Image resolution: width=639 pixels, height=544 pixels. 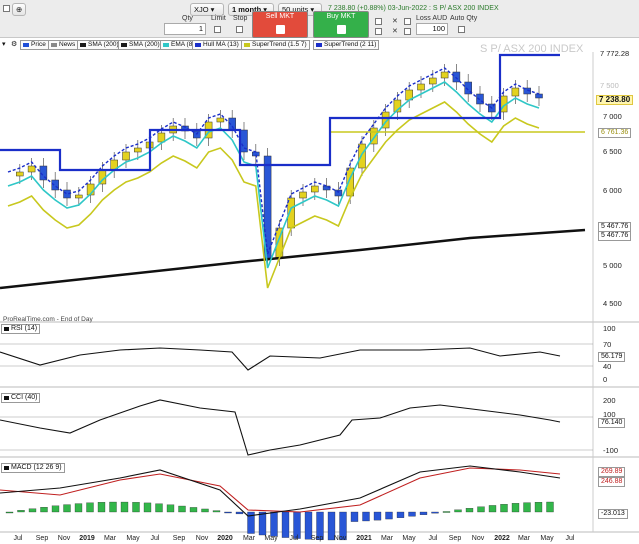 I want to click on sma-tag: 5 467.76, so click(x=615, y=236).